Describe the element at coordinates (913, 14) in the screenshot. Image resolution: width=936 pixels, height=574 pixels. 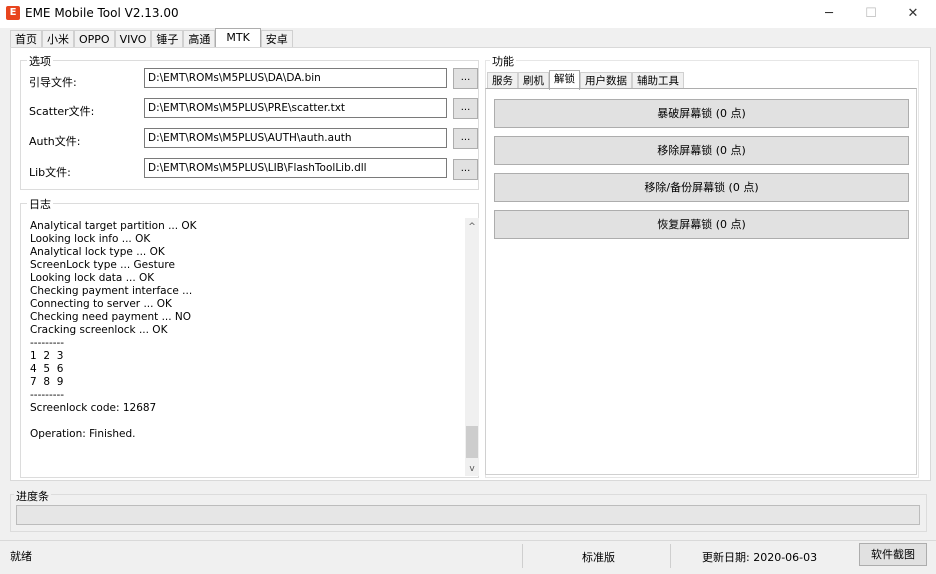
I see `close-button: ✕` at that location.